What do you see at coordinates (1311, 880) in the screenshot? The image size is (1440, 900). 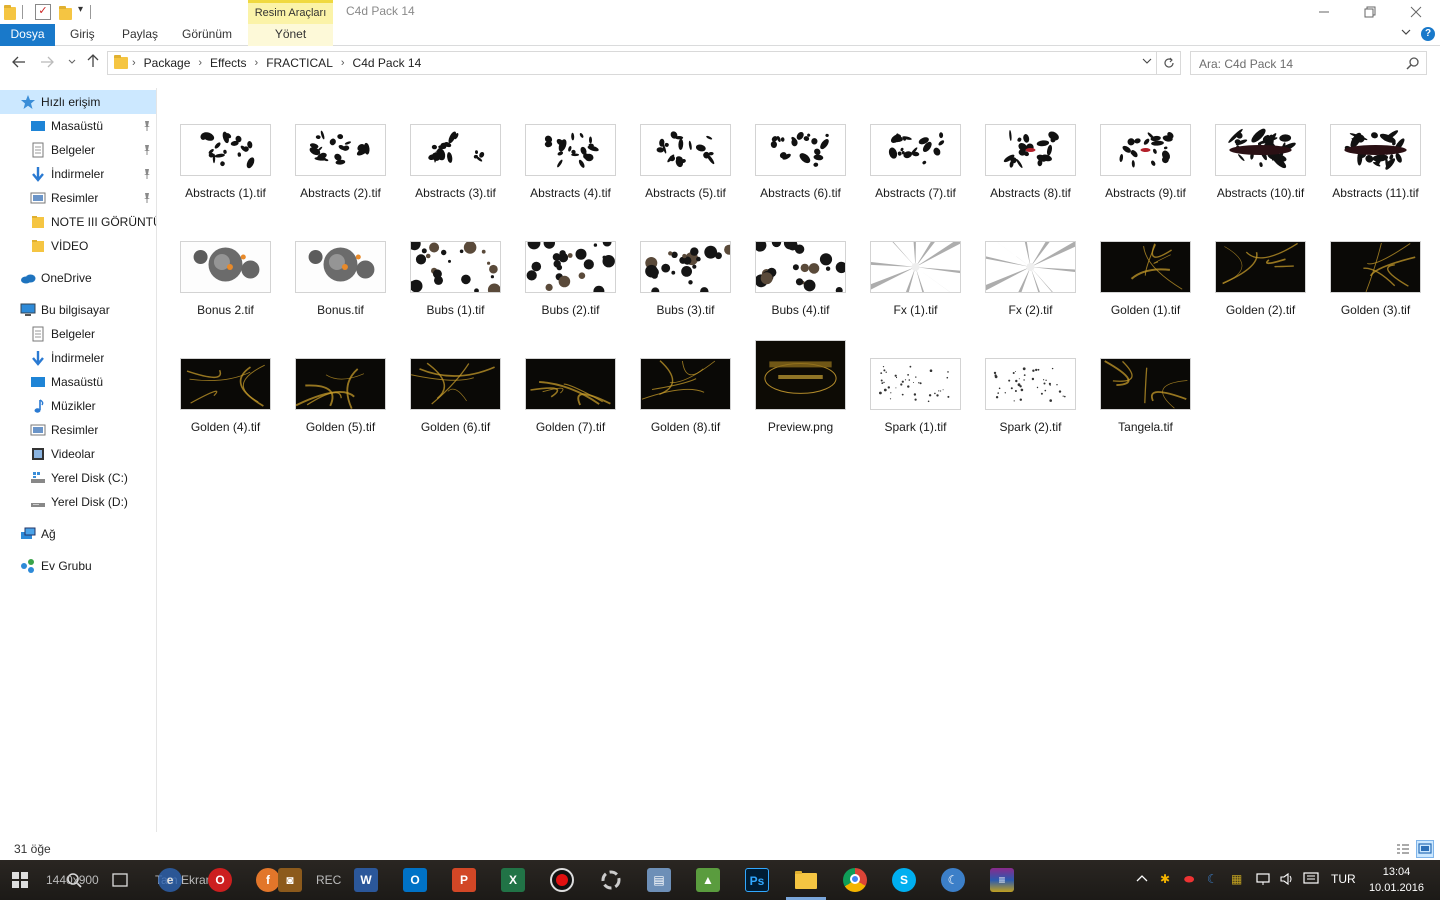 I see `action-center-icon` at bounding box center [1311, 880].